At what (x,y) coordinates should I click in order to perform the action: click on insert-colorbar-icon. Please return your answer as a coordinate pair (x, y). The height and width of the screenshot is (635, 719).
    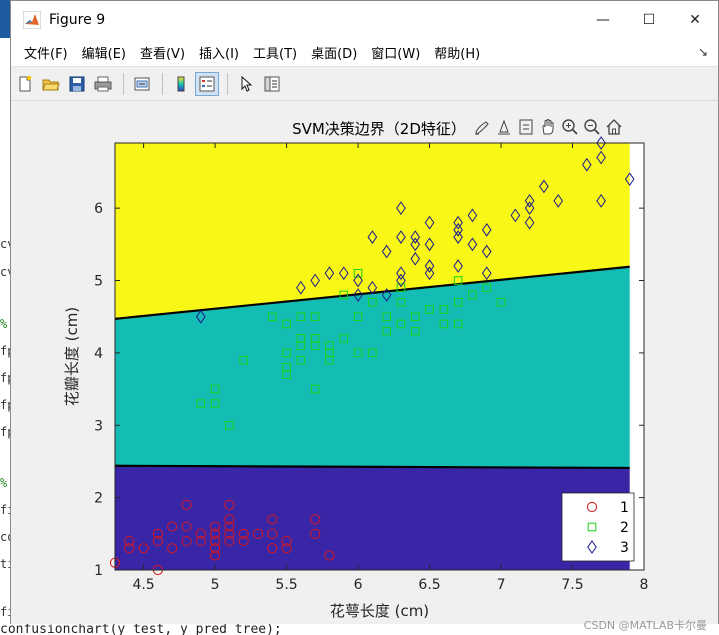
    Looking at the image, I should click on (181, 84).